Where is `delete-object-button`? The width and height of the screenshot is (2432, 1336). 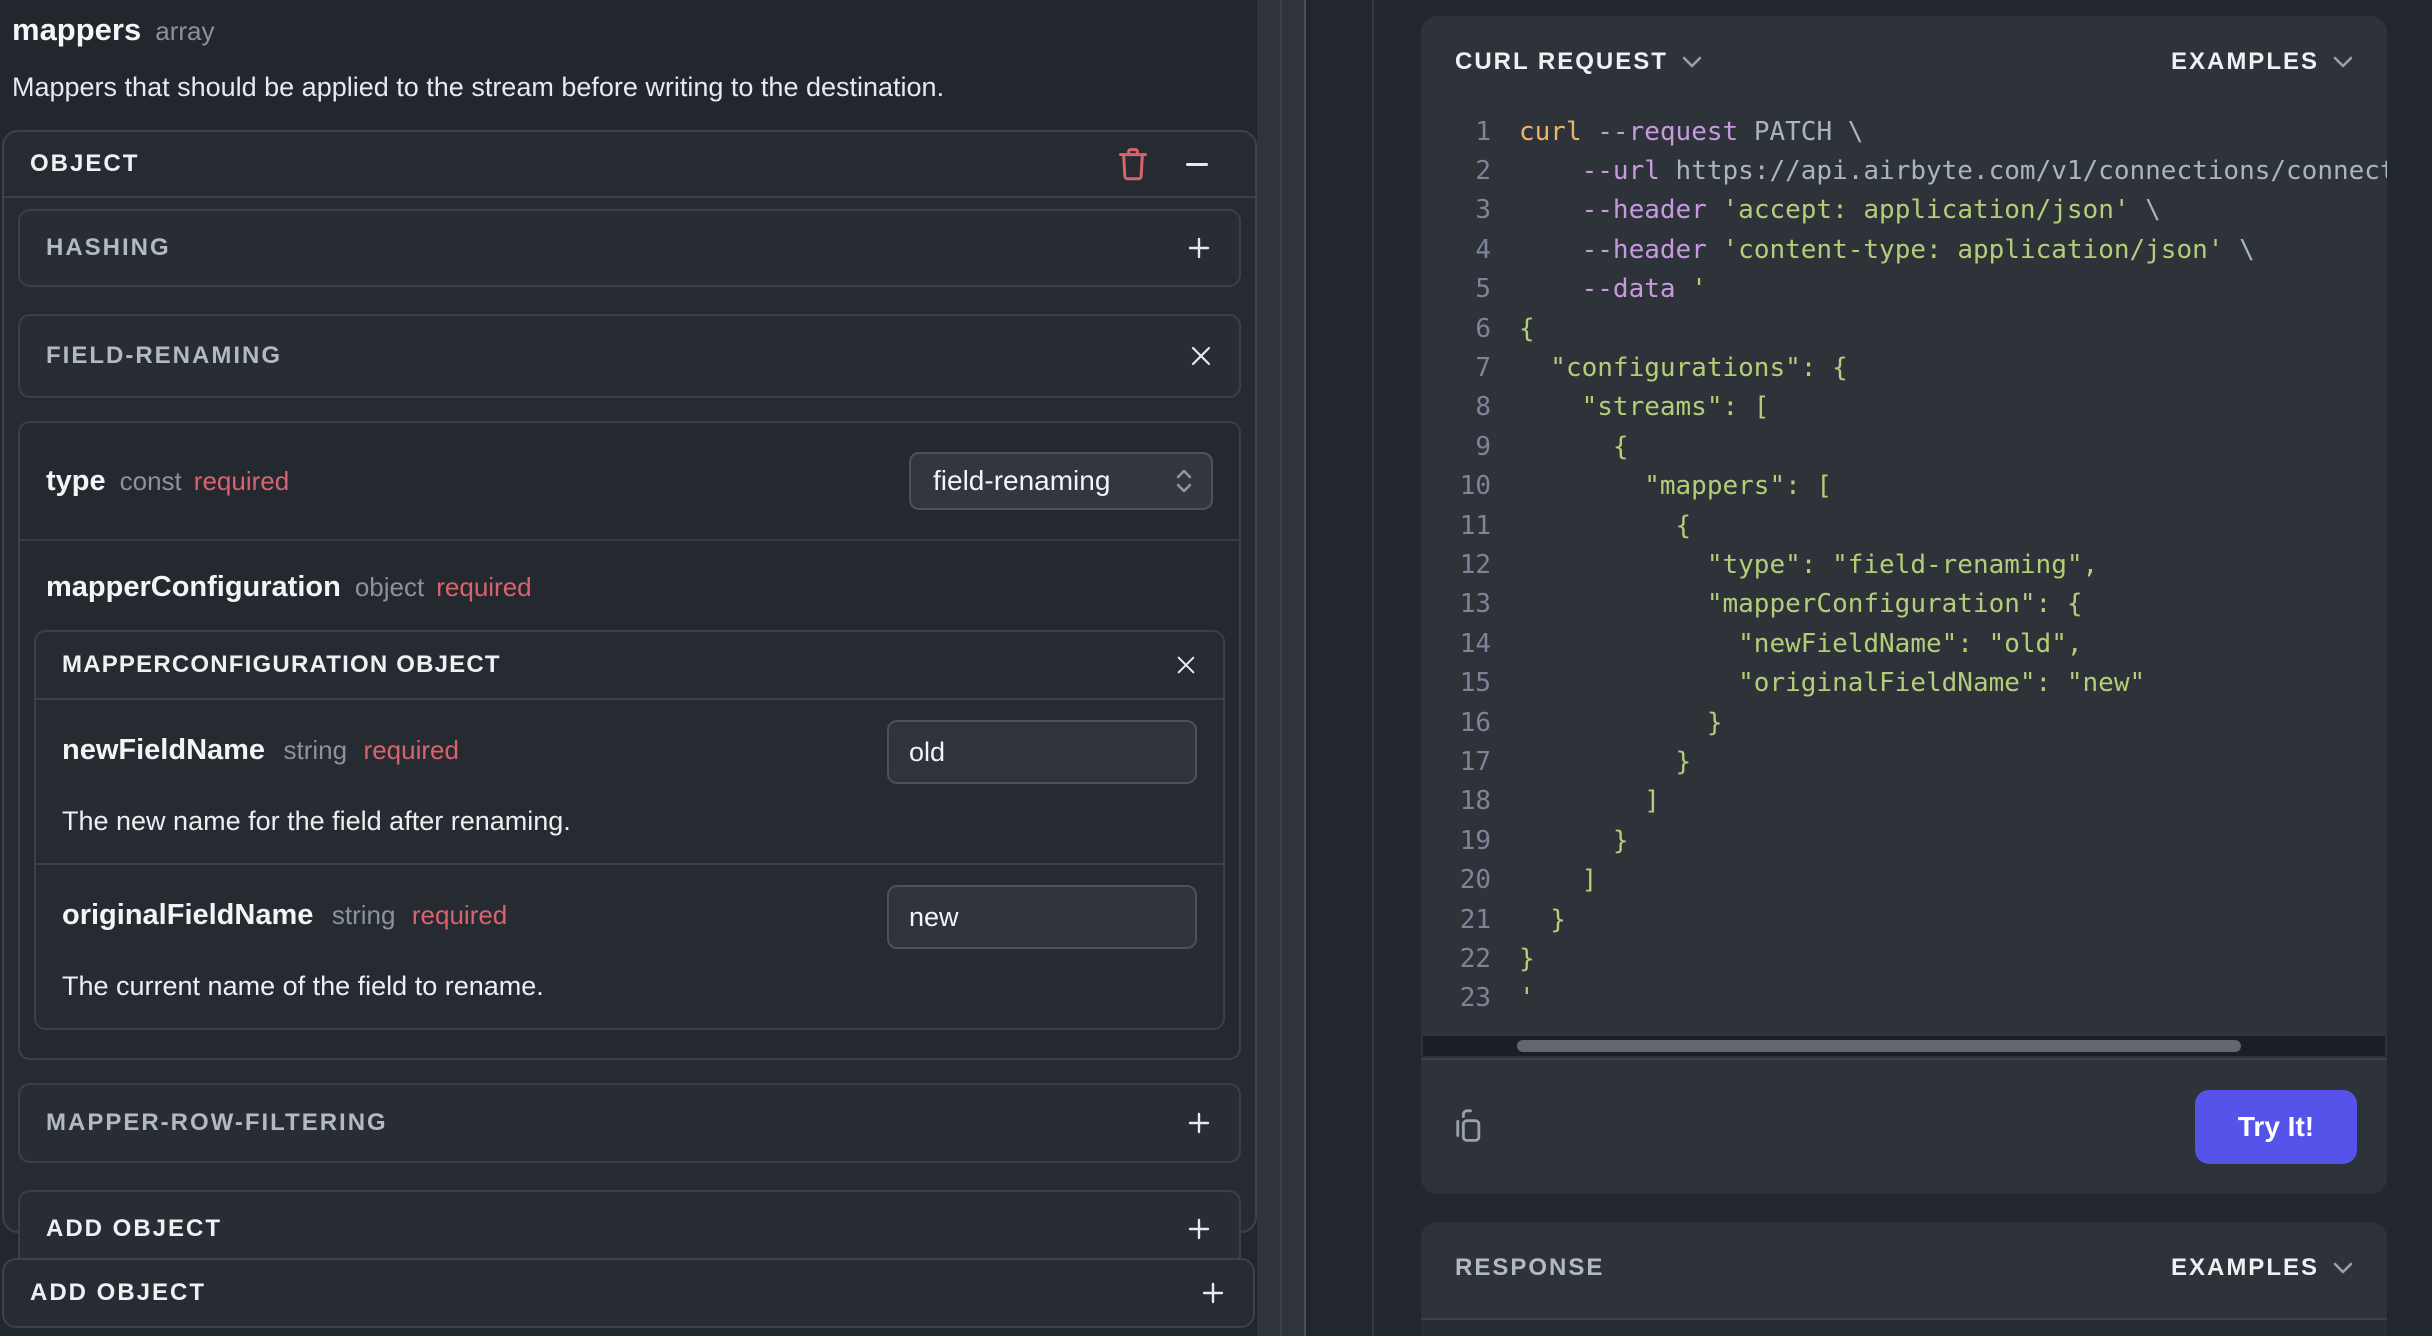
delete-object-button is located at coordinates (1133, 164).